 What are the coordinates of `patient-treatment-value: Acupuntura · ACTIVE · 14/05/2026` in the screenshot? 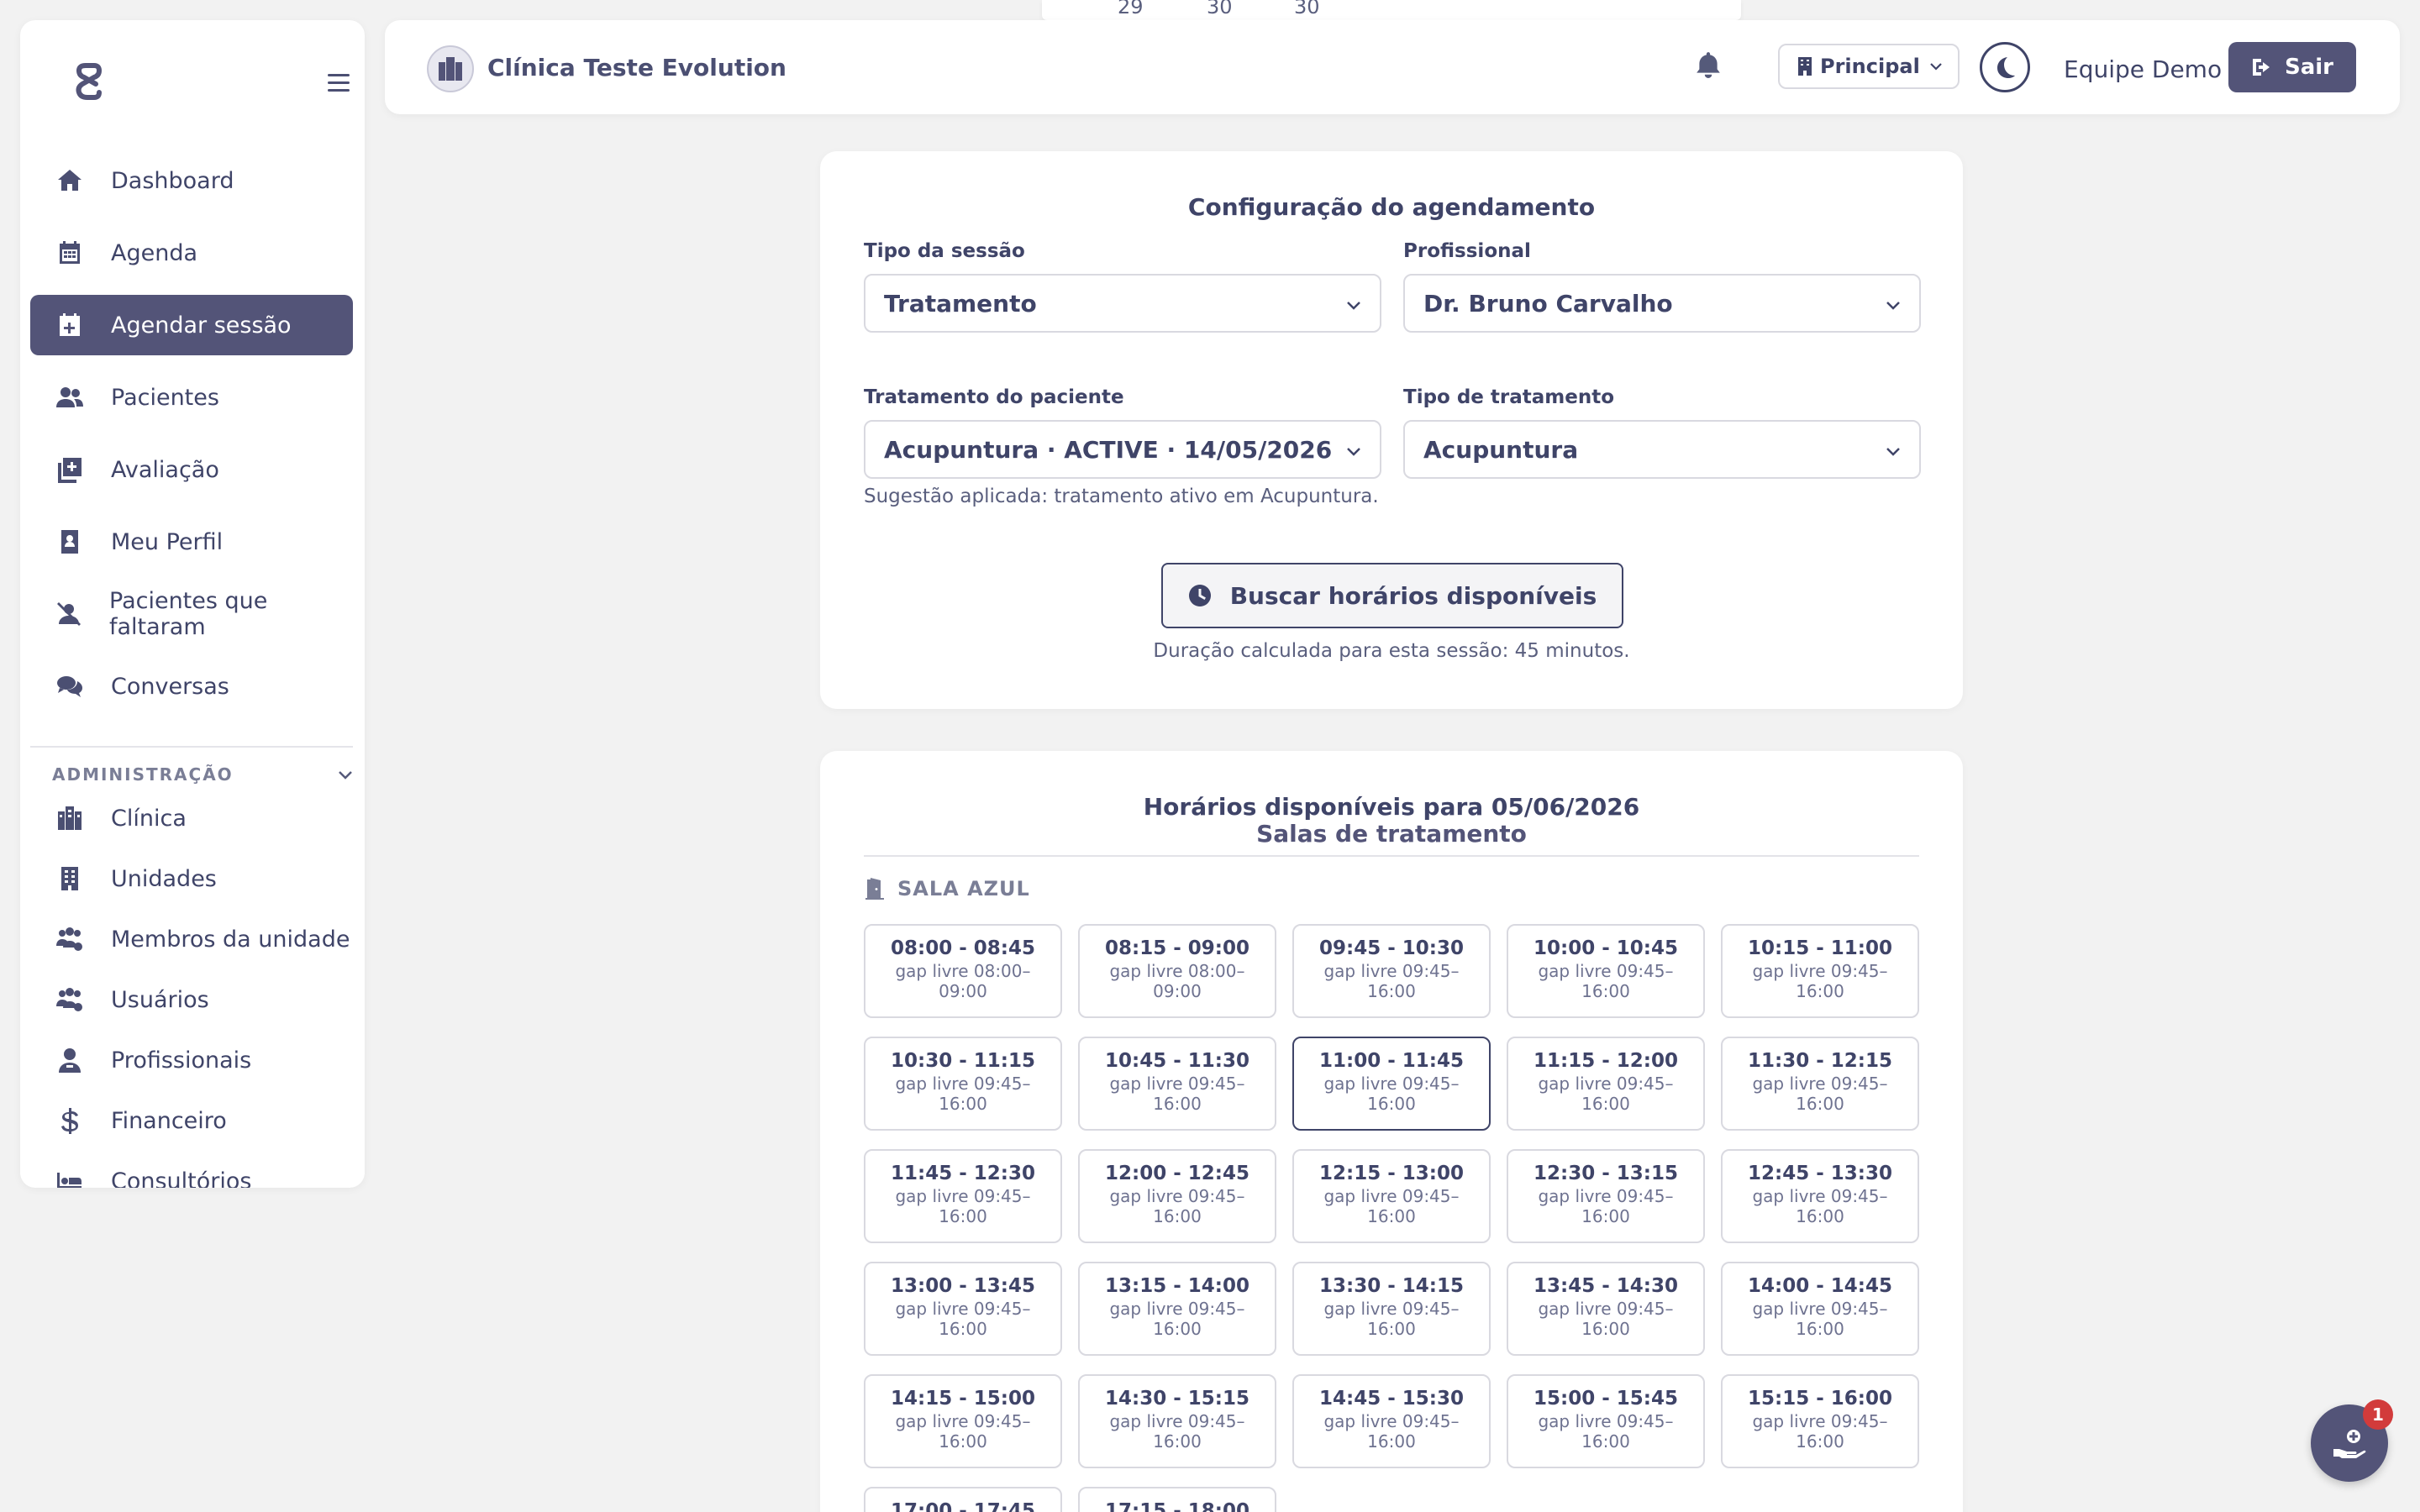 It's located at (1108, 449).